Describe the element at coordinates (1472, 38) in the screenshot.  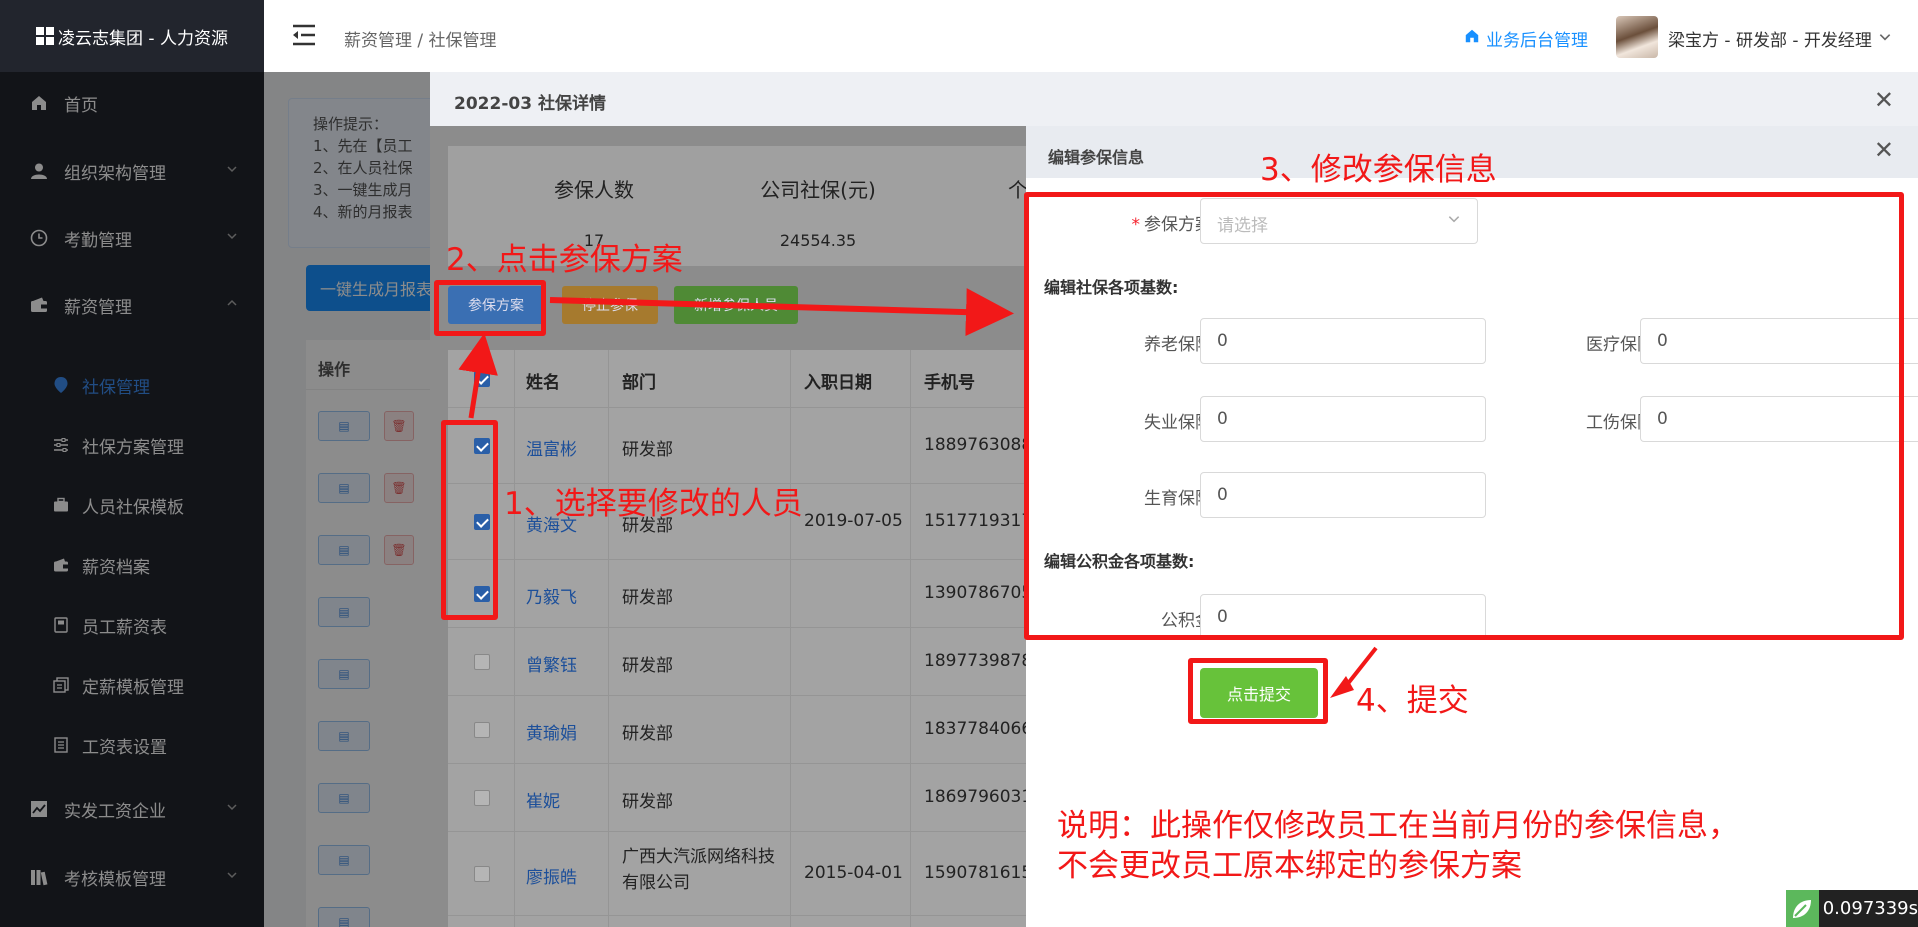
I see `home-icon` at that location.